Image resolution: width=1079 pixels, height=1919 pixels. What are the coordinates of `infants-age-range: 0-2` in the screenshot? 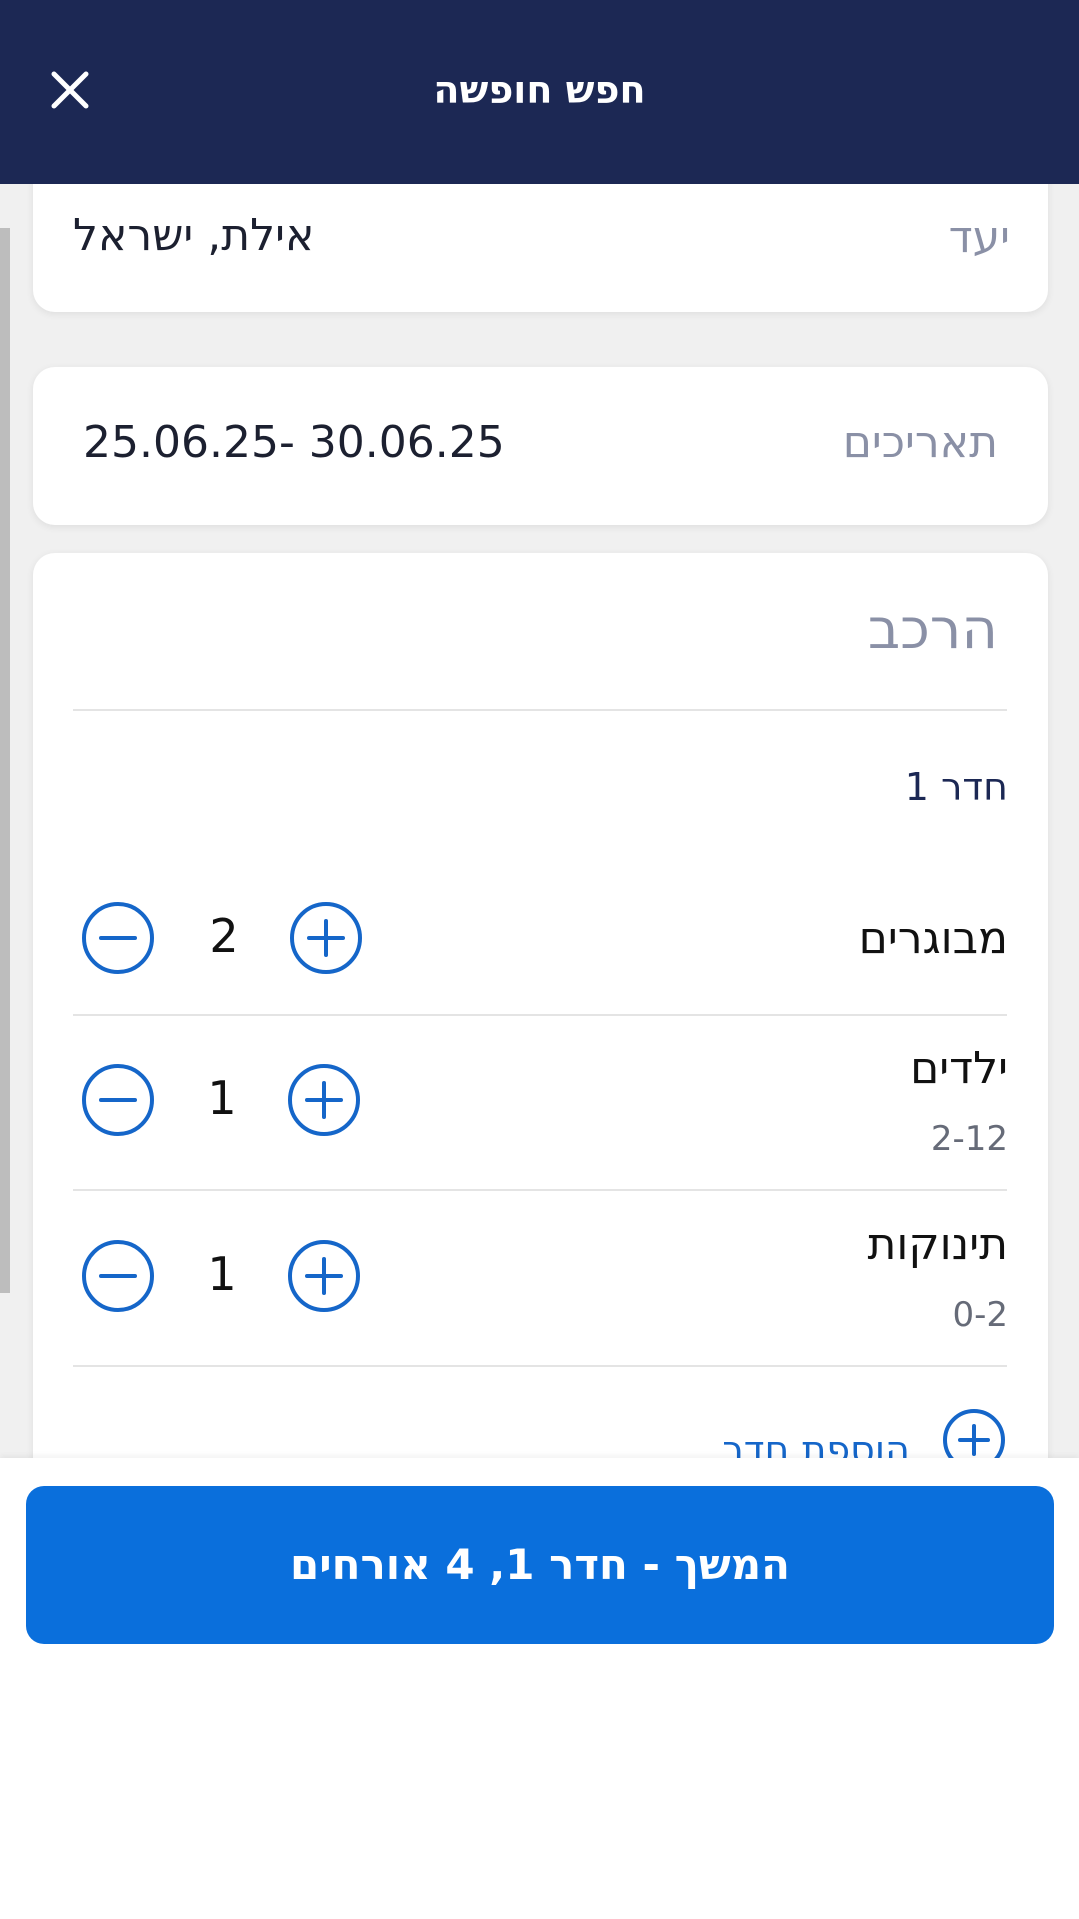 It's located at (980, 1315).